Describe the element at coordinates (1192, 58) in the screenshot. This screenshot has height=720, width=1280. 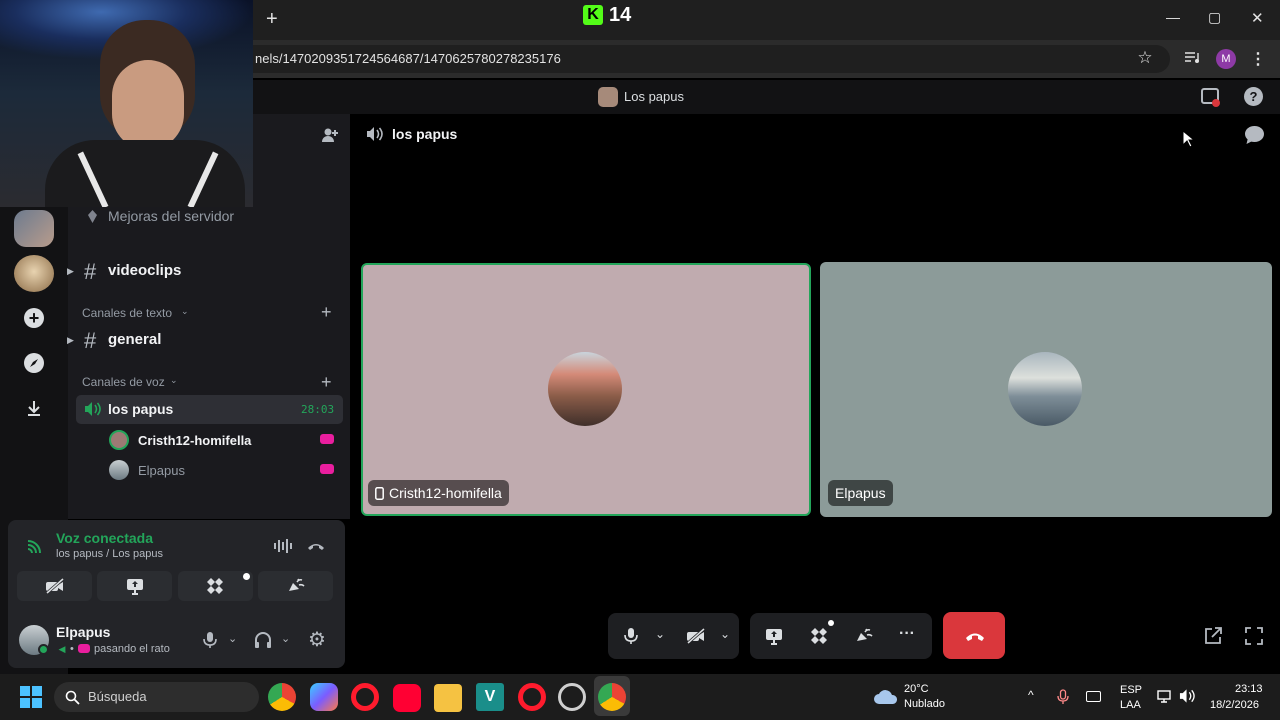
I see `media-control-icon` at that location.